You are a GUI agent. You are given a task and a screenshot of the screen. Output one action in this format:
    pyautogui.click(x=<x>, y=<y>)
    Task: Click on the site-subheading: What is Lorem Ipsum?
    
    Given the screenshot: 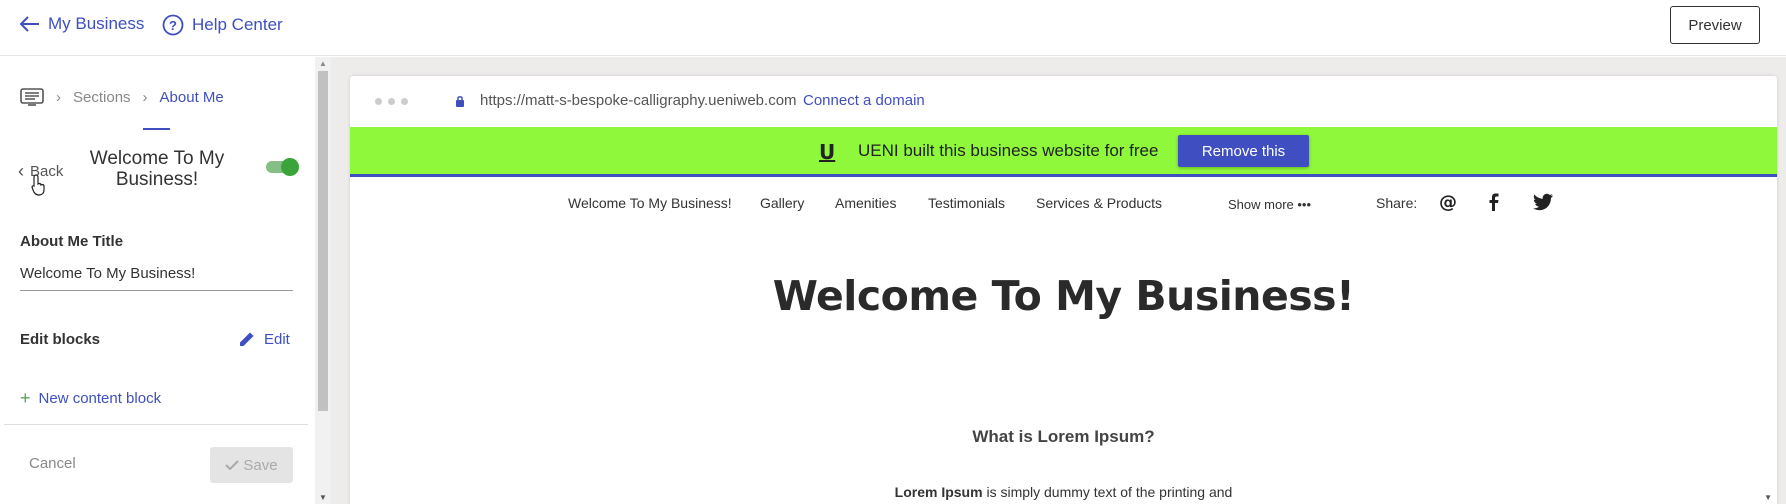 What is the action you would take?
    pyautogui.click(x=1063, y=436)
    